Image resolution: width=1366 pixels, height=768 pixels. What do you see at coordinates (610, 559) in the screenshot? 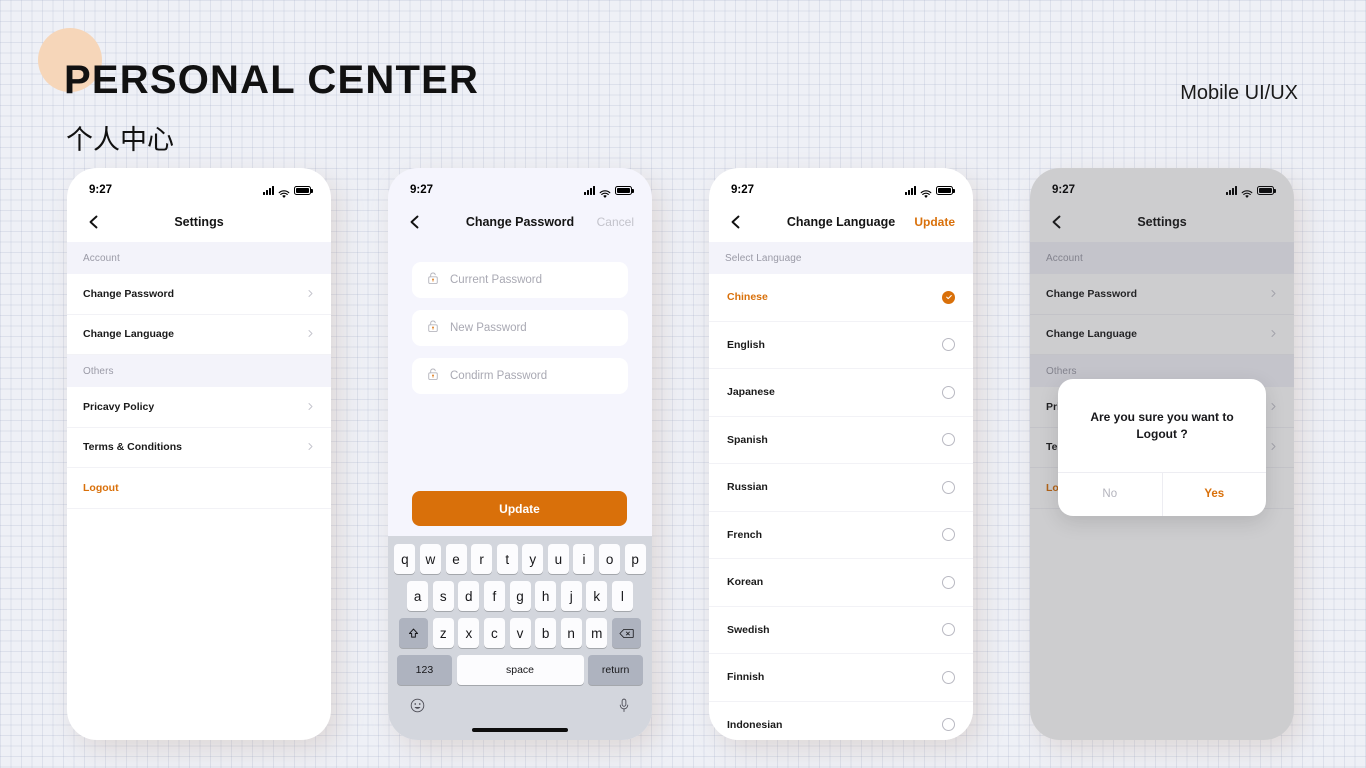
I see `key-o: o` at bounding box center [610, 559].